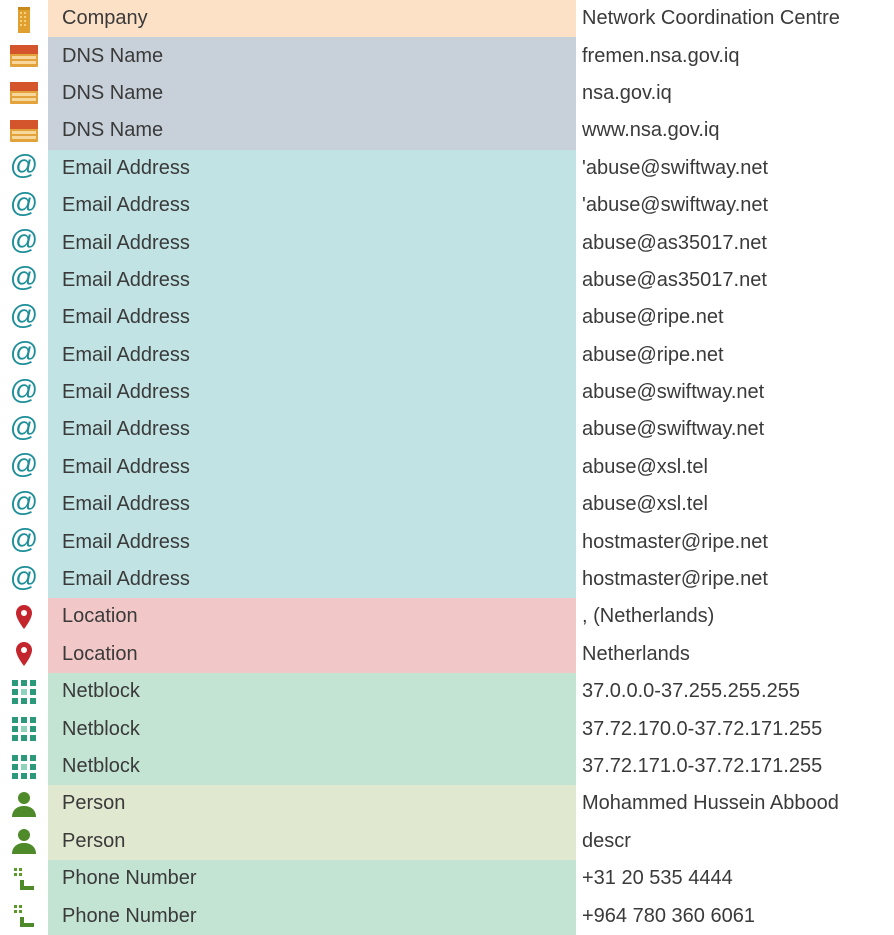  Describe the element at coordinates (645, 466) in the screenshot. I see `entity-value-cell: abuse@xsl.tel` at that location.